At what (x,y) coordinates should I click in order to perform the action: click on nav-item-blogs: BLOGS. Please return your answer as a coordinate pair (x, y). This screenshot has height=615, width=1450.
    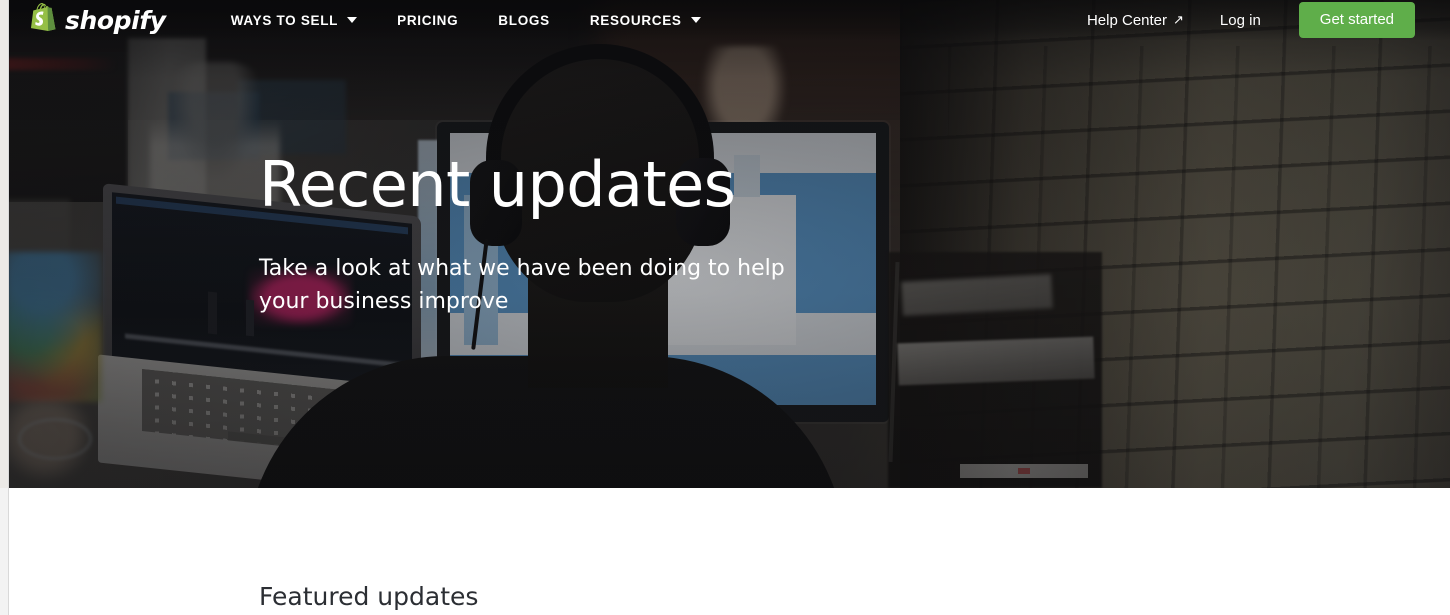
    Looking at the image, I should click on (524, 20).